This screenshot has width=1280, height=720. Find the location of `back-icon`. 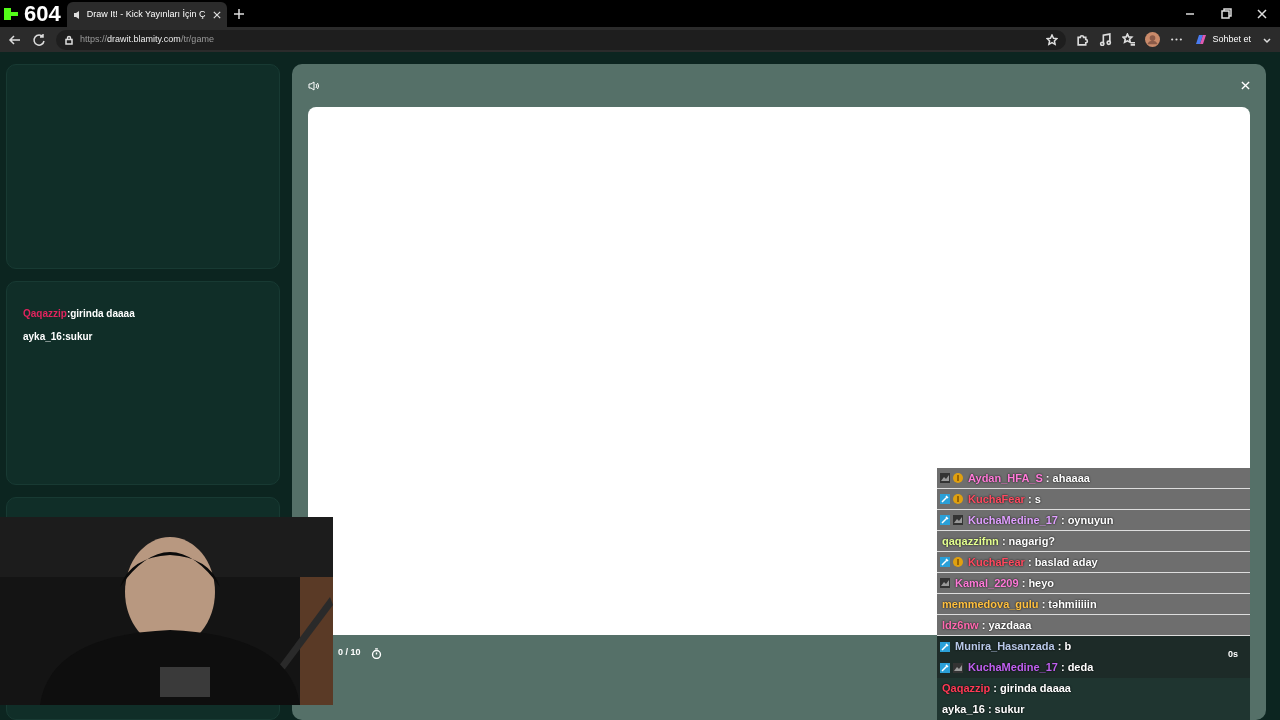

back-icon is located at coordinates (15, 39).